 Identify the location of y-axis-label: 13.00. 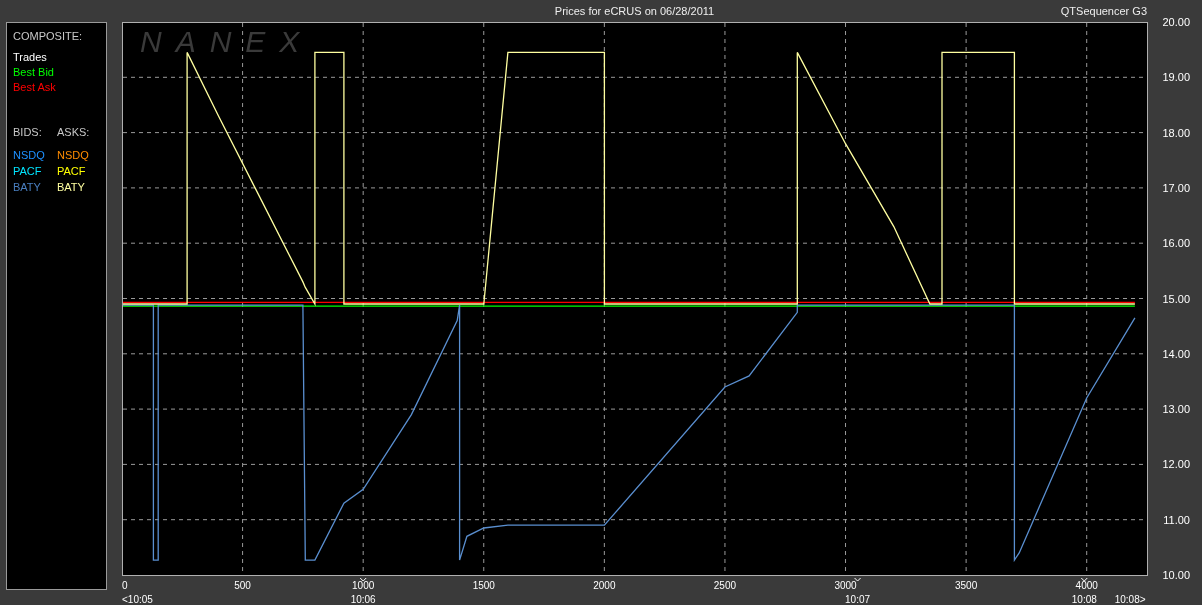
(1176, 409).